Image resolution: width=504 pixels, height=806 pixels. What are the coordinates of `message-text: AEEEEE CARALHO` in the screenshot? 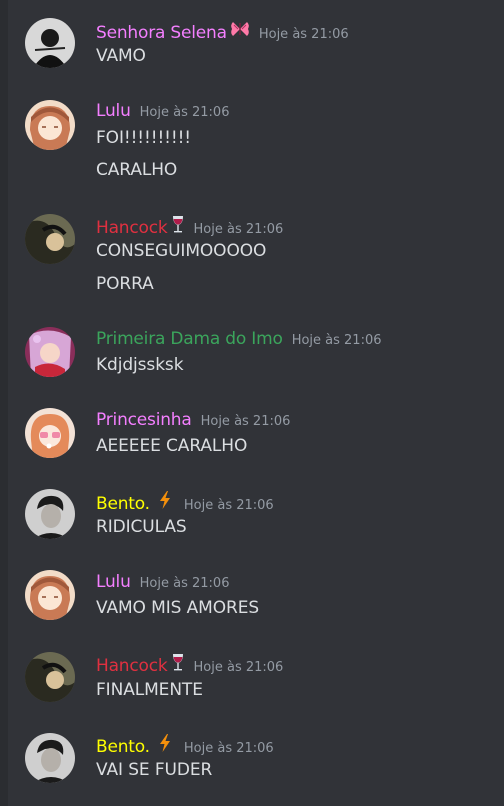 It's located at (172, 446).